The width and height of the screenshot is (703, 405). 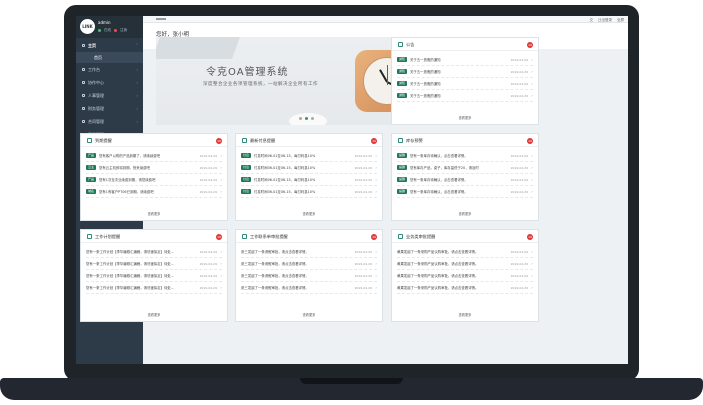 I want to click on row-text: 您有云主机即将到期，快来续费吧, so click(x=124, y=168).